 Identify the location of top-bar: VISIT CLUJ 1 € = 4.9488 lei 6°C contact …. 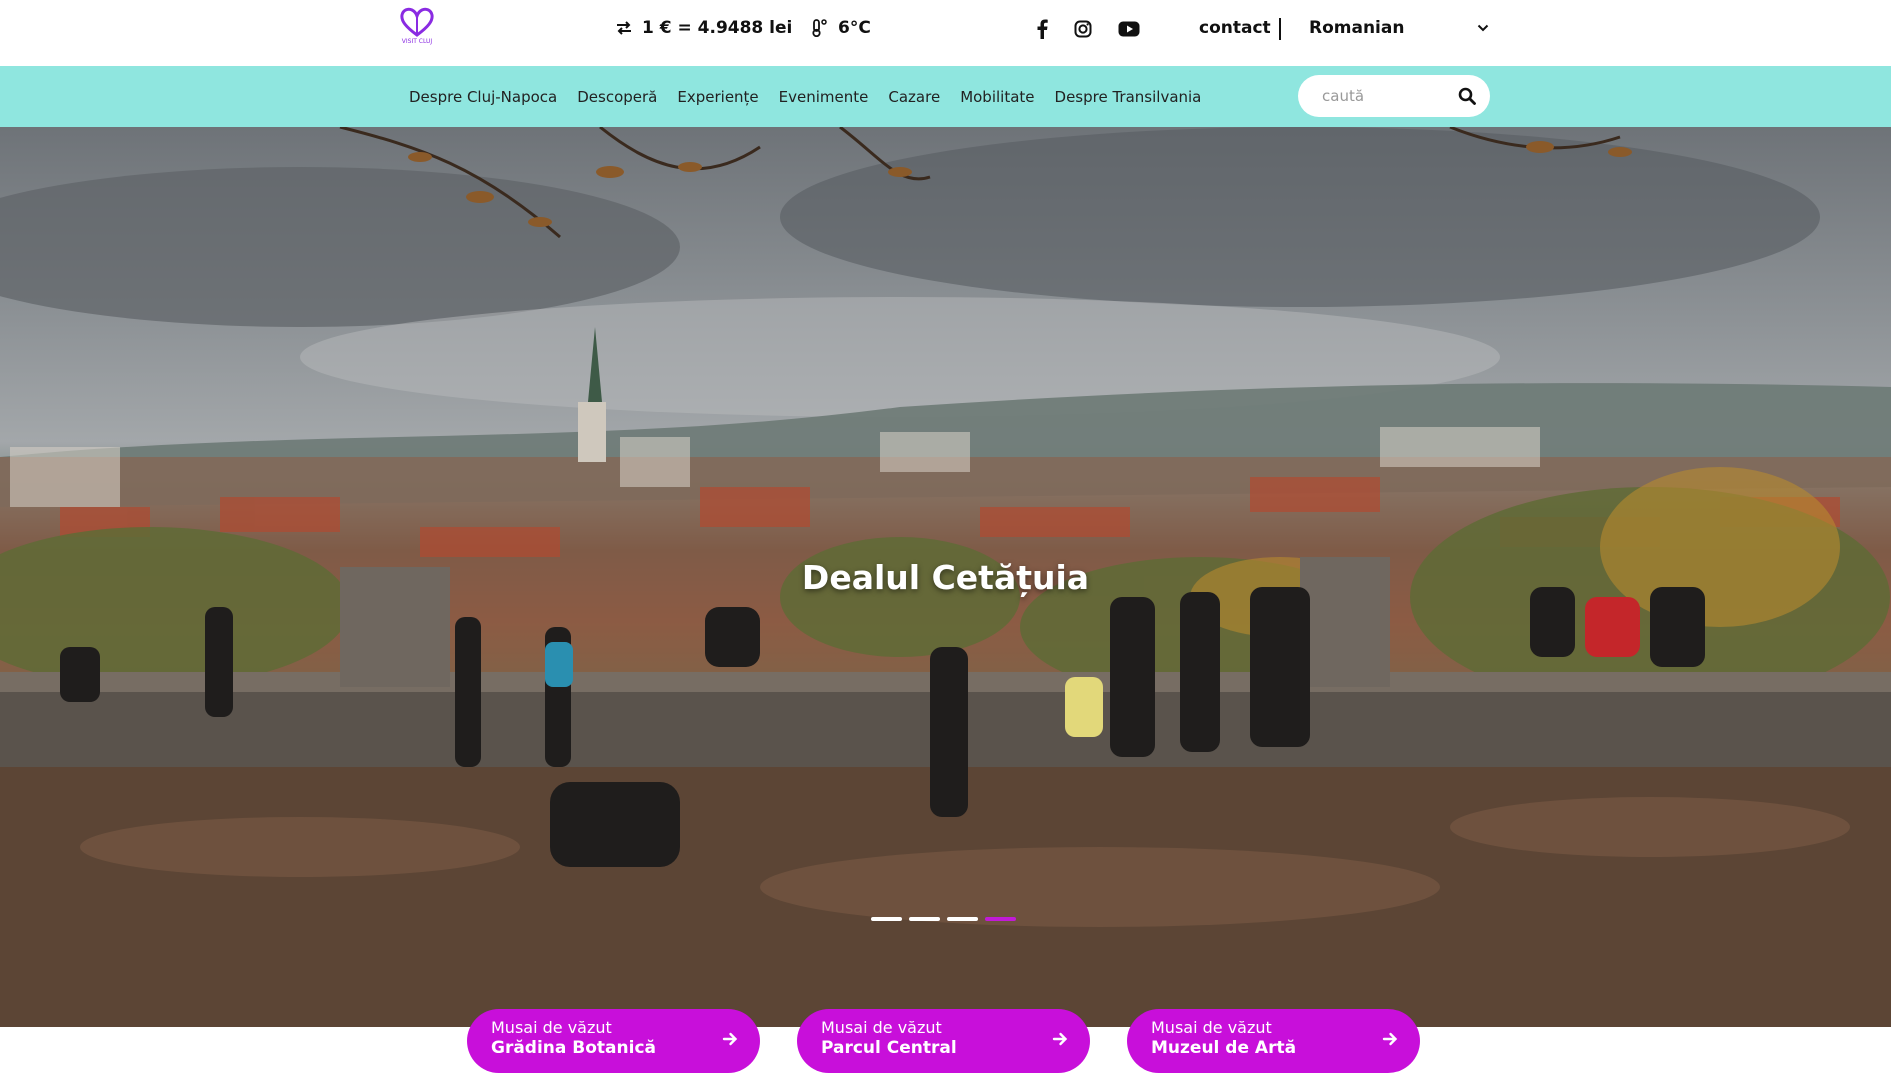
(945, 33).